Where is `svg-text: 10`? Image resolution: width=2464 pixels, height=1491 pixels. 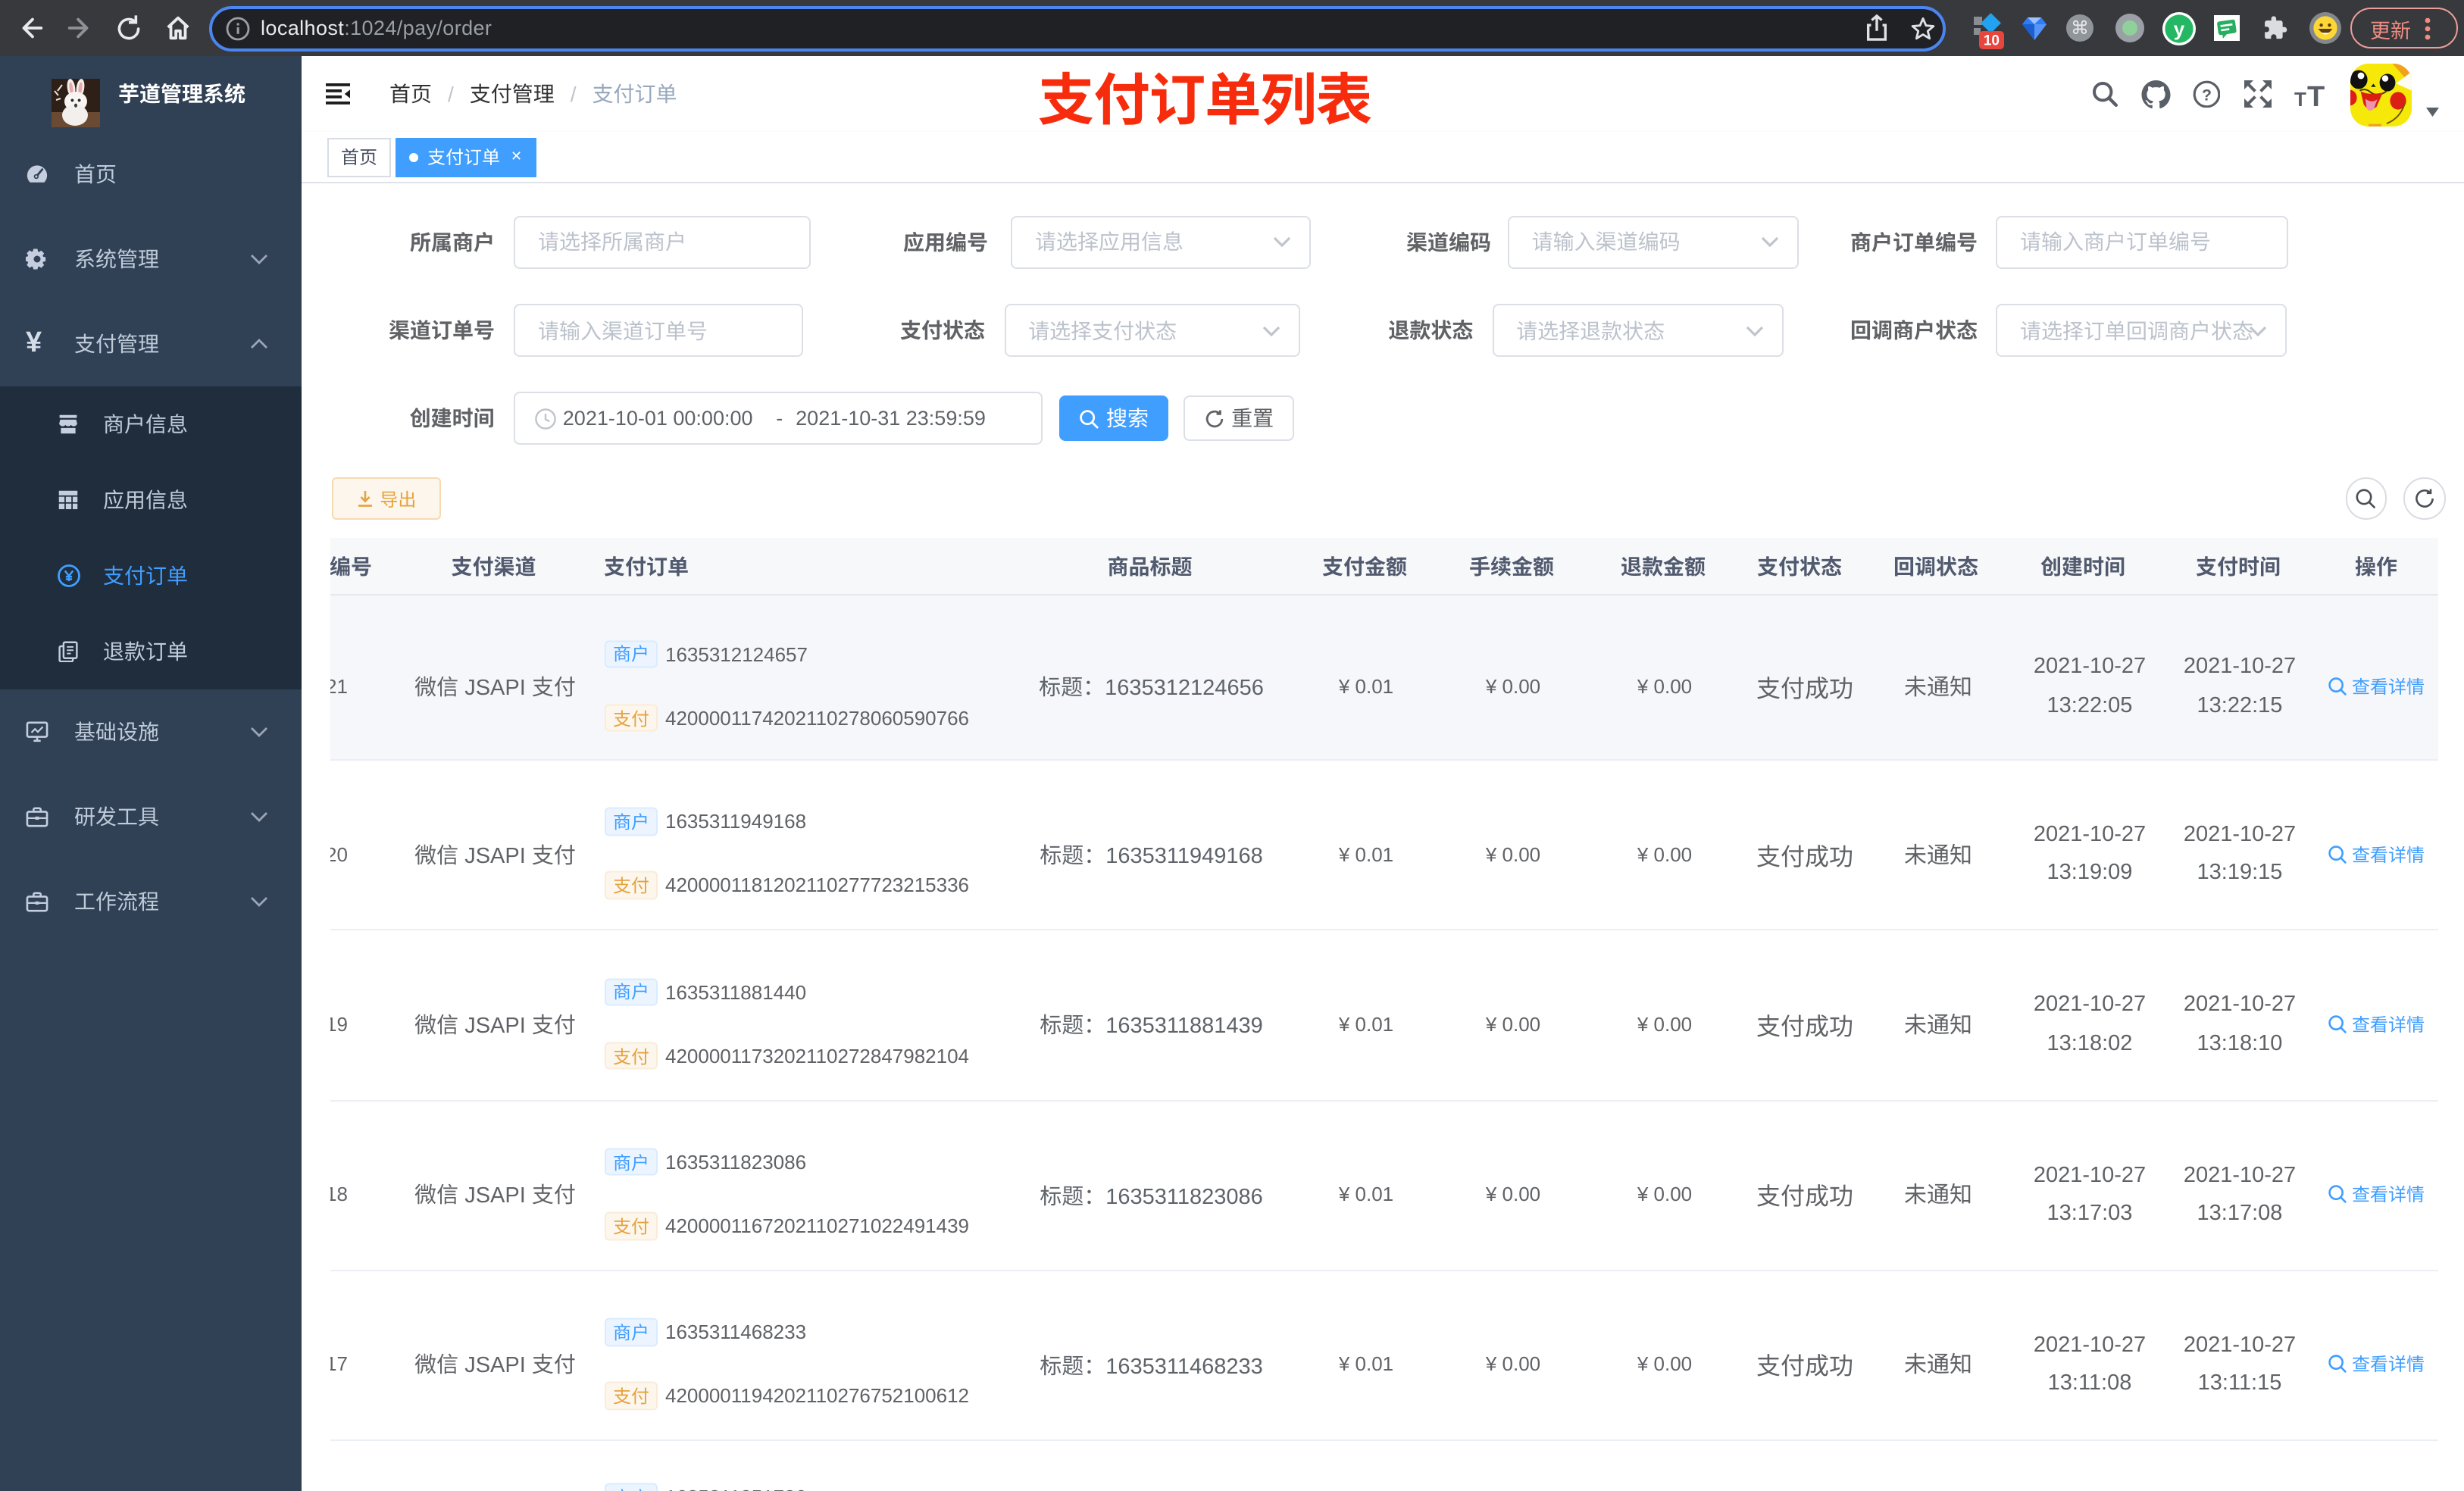
svg-text: 10 is located at coordinates (1992, 40).